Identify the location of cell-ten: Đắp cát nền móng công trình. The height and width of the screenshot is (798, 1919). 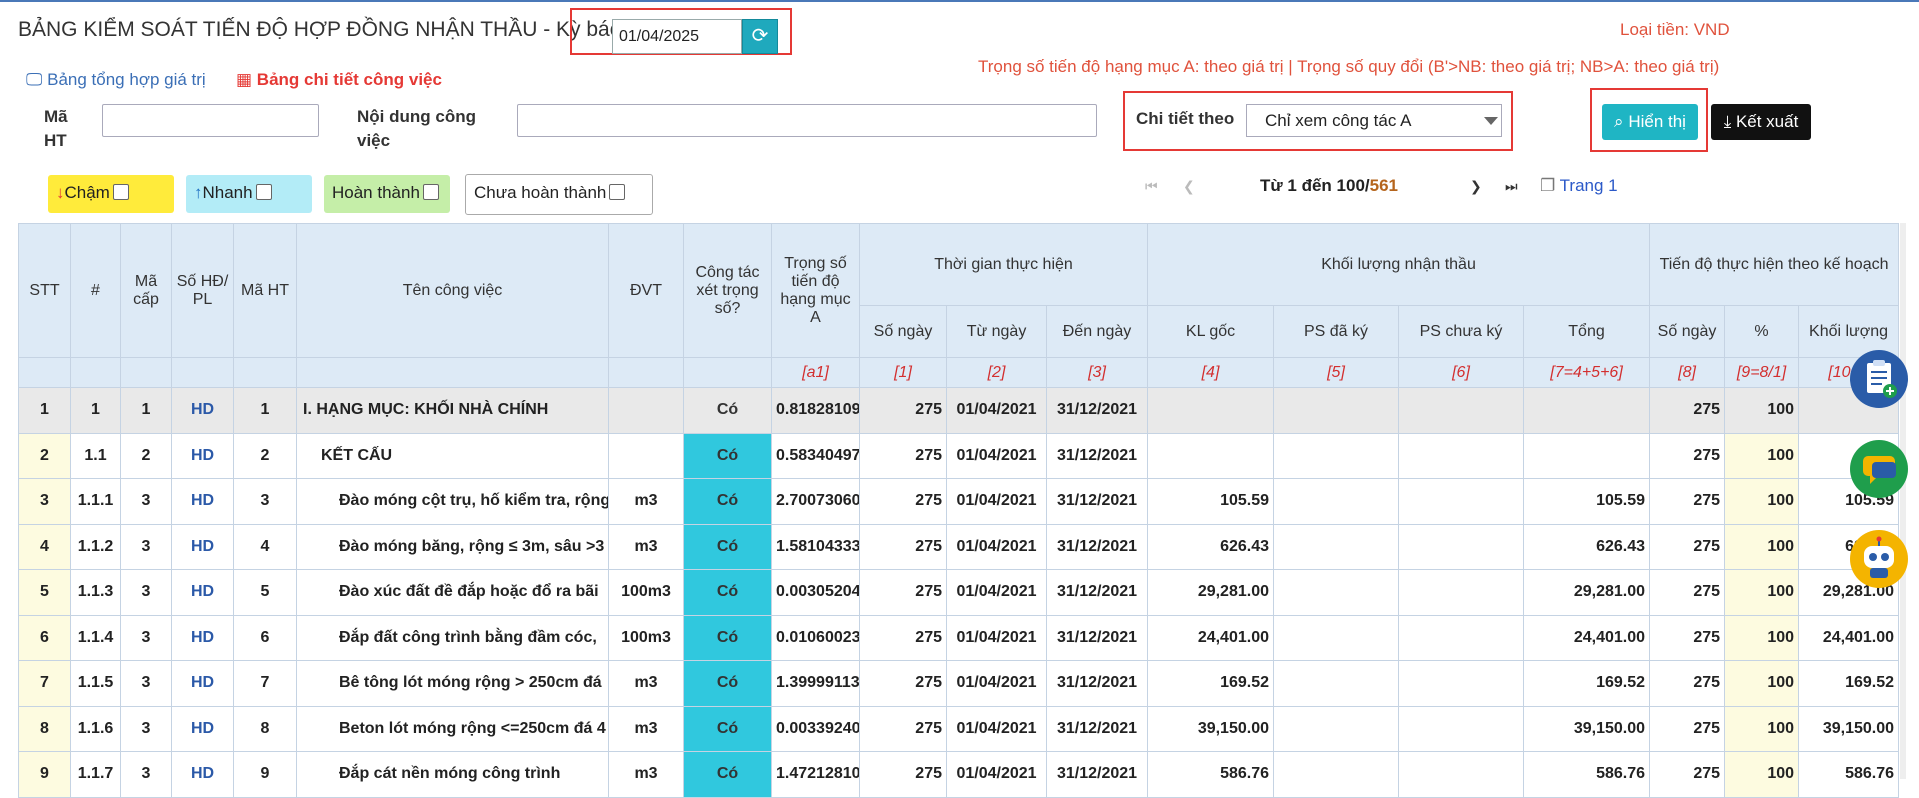
(452, 774).